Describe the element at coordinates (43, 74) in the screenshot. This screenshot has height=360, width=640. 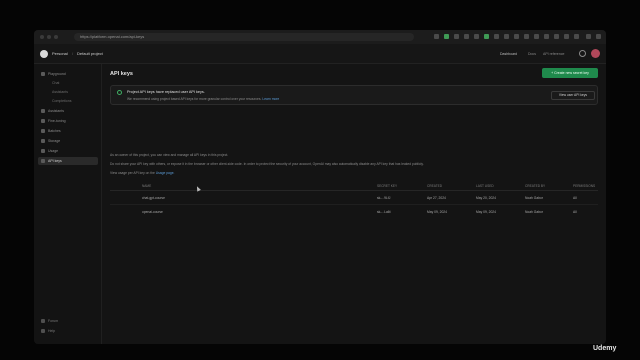
I see `playground-icon` at that location.